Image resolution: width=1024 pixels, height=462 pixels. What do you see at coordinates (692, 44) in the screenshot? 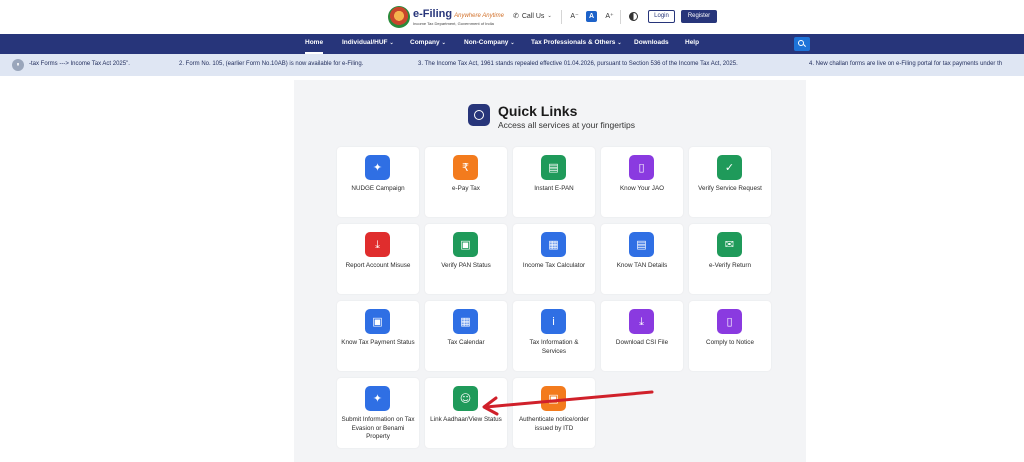
I see `nav-help: Help` at bounding box center [692, 44].